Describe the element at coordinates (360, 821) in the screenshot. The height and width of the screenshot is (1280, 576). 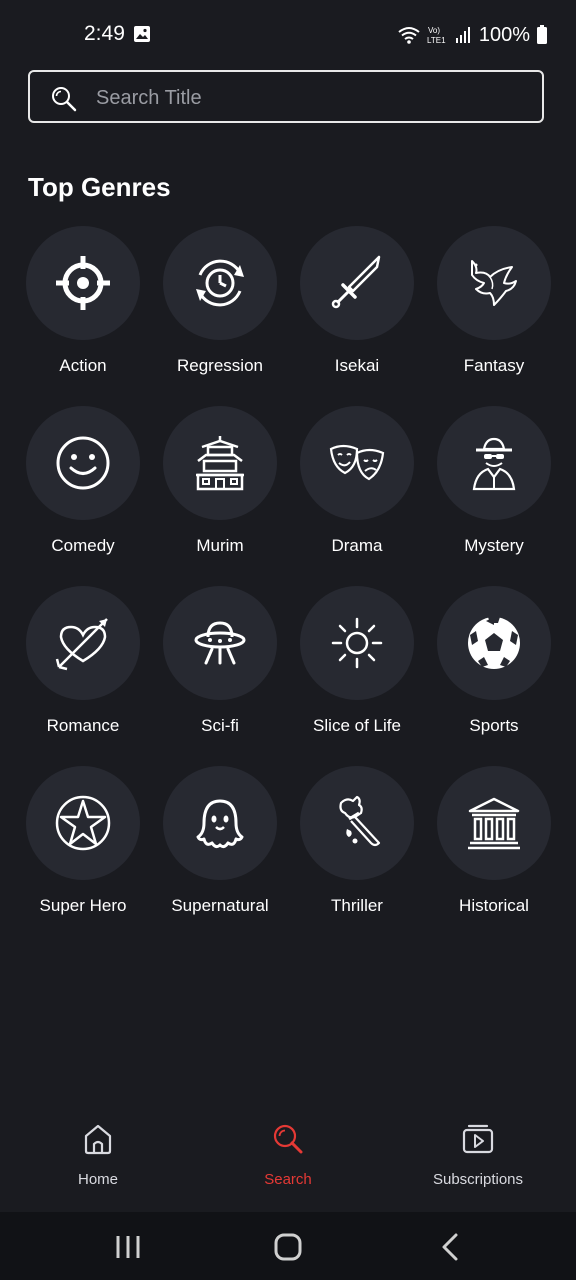
I see `knife-hand-icon` at that location.